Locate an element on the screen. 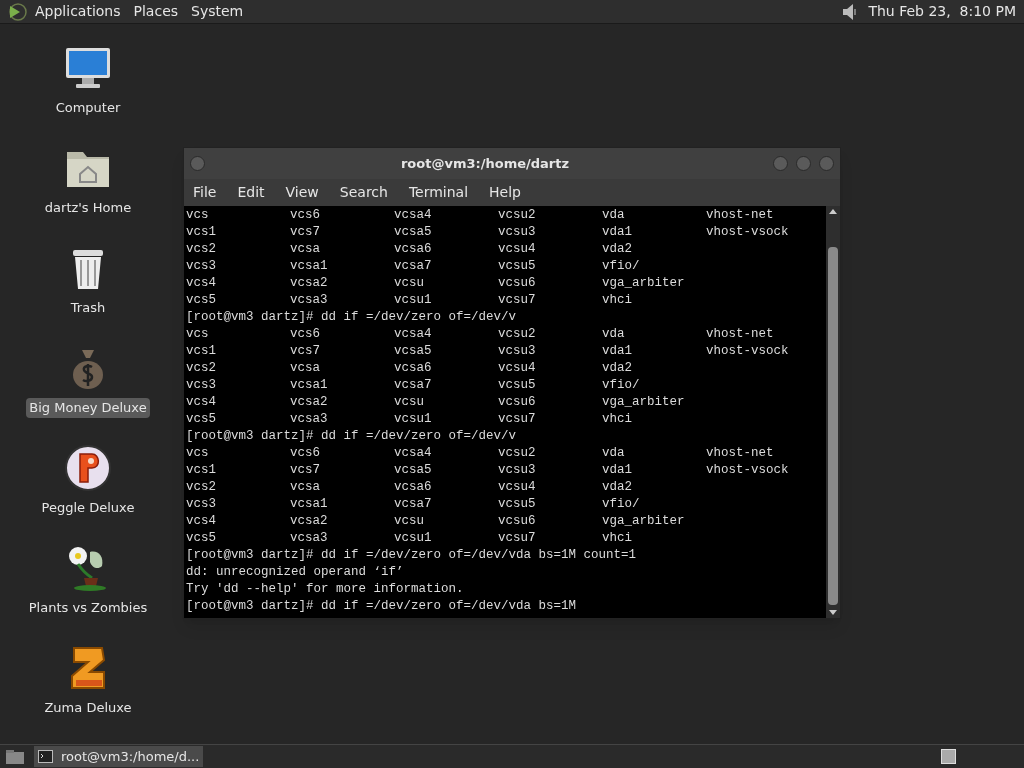 The height and width of the screenshot is (768, 1024). desktop-icon-label: Plants vs Zombies is located at coordinates (88, 608).